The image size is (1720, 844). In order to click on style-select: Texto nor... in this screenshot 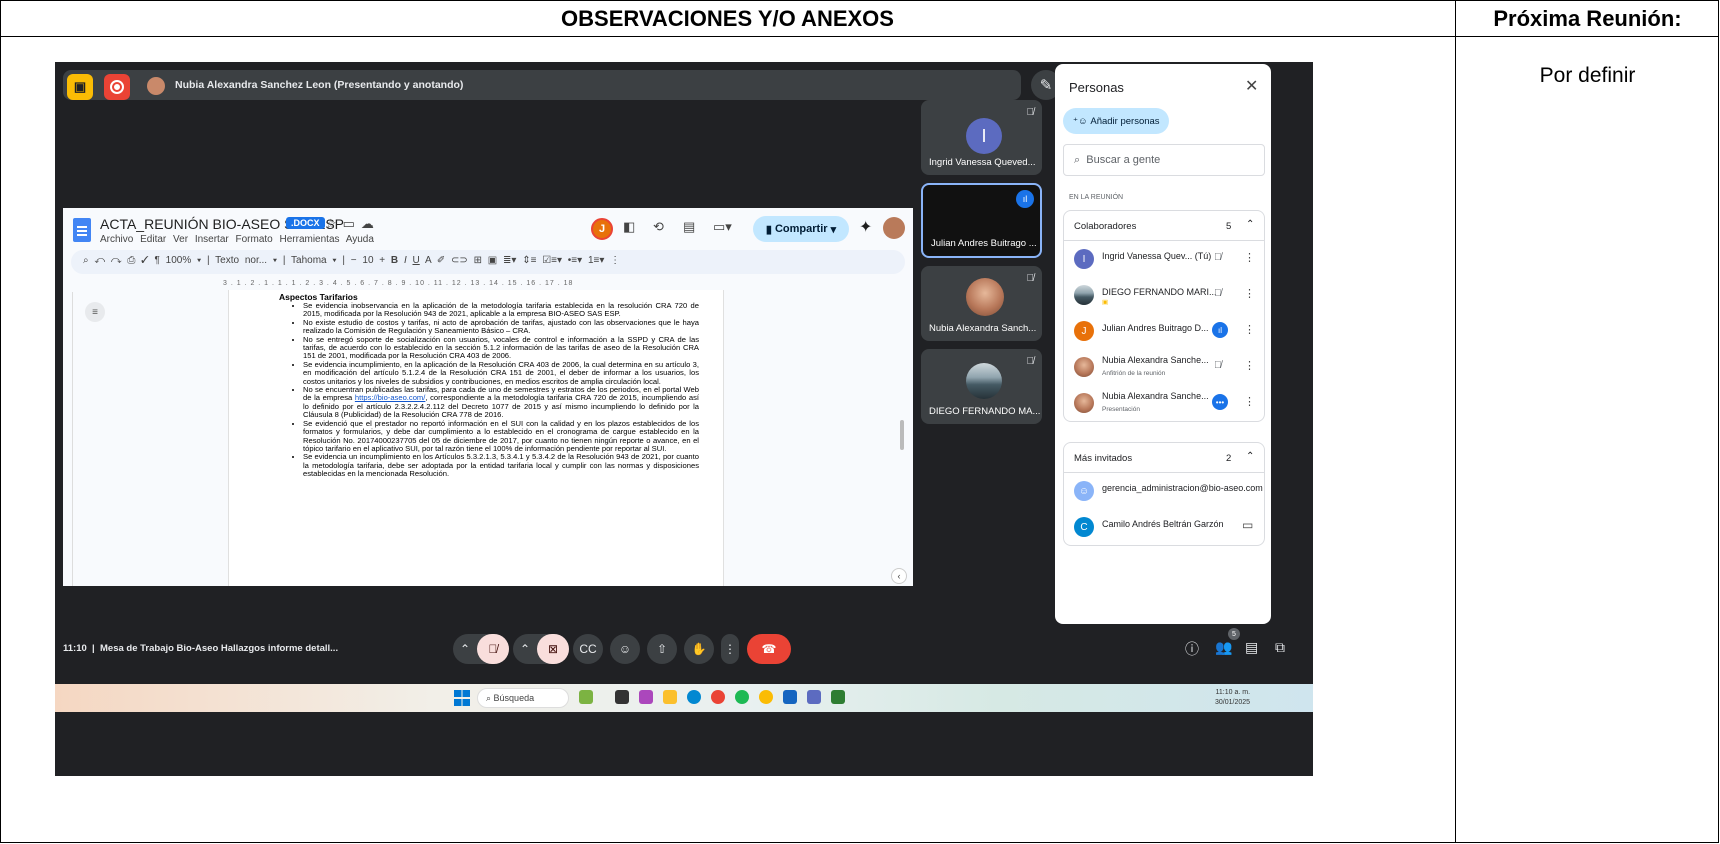, I will do `click(241, 260)`.